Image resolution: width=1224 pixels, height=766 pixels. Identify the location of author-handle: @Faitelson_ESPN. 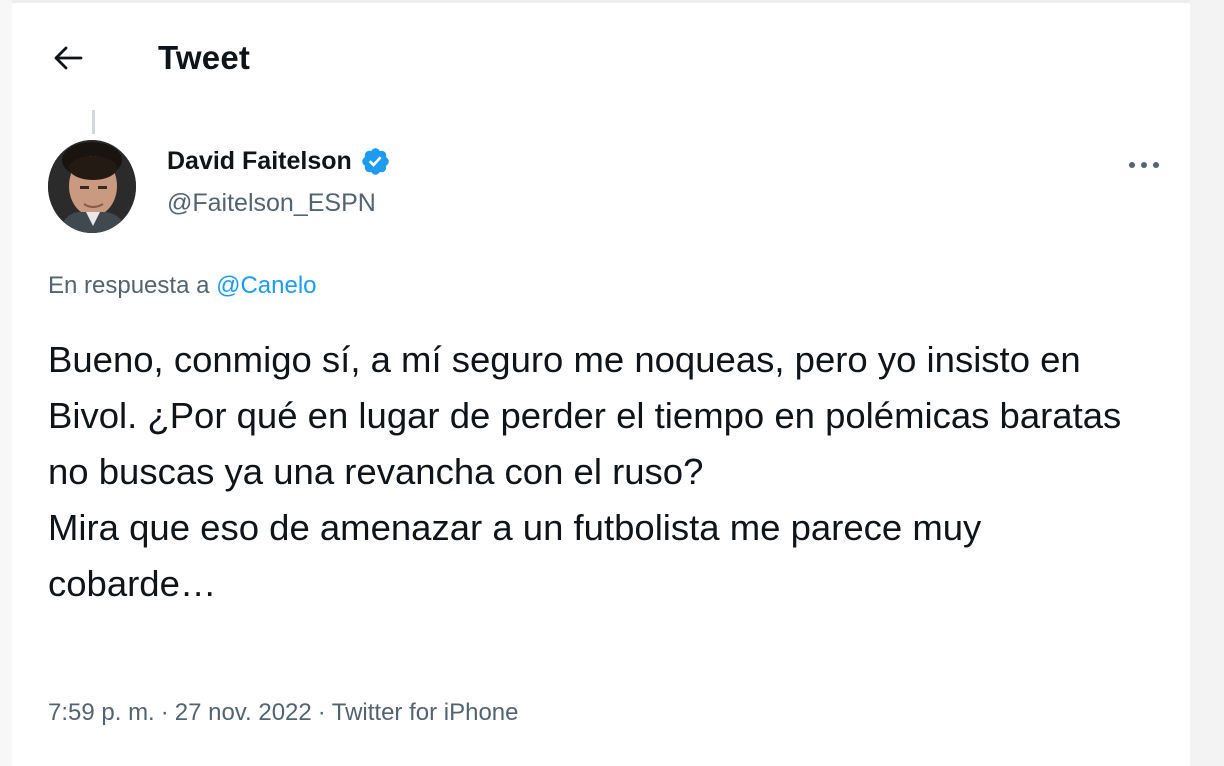
(271, 203).